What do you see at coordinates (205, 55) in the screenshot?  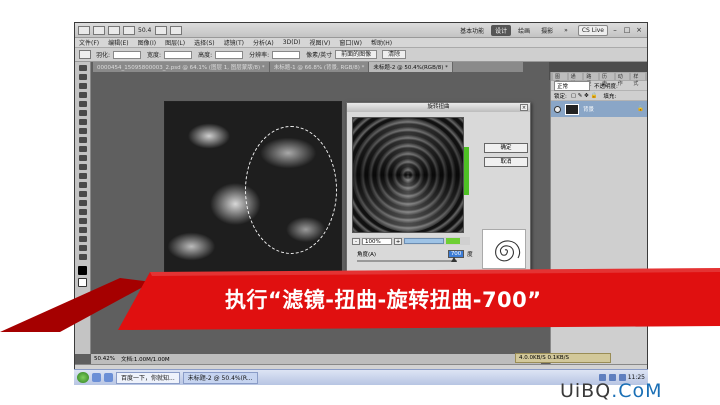 I see `height-label: 高度:` at bounding box center [205, 55].